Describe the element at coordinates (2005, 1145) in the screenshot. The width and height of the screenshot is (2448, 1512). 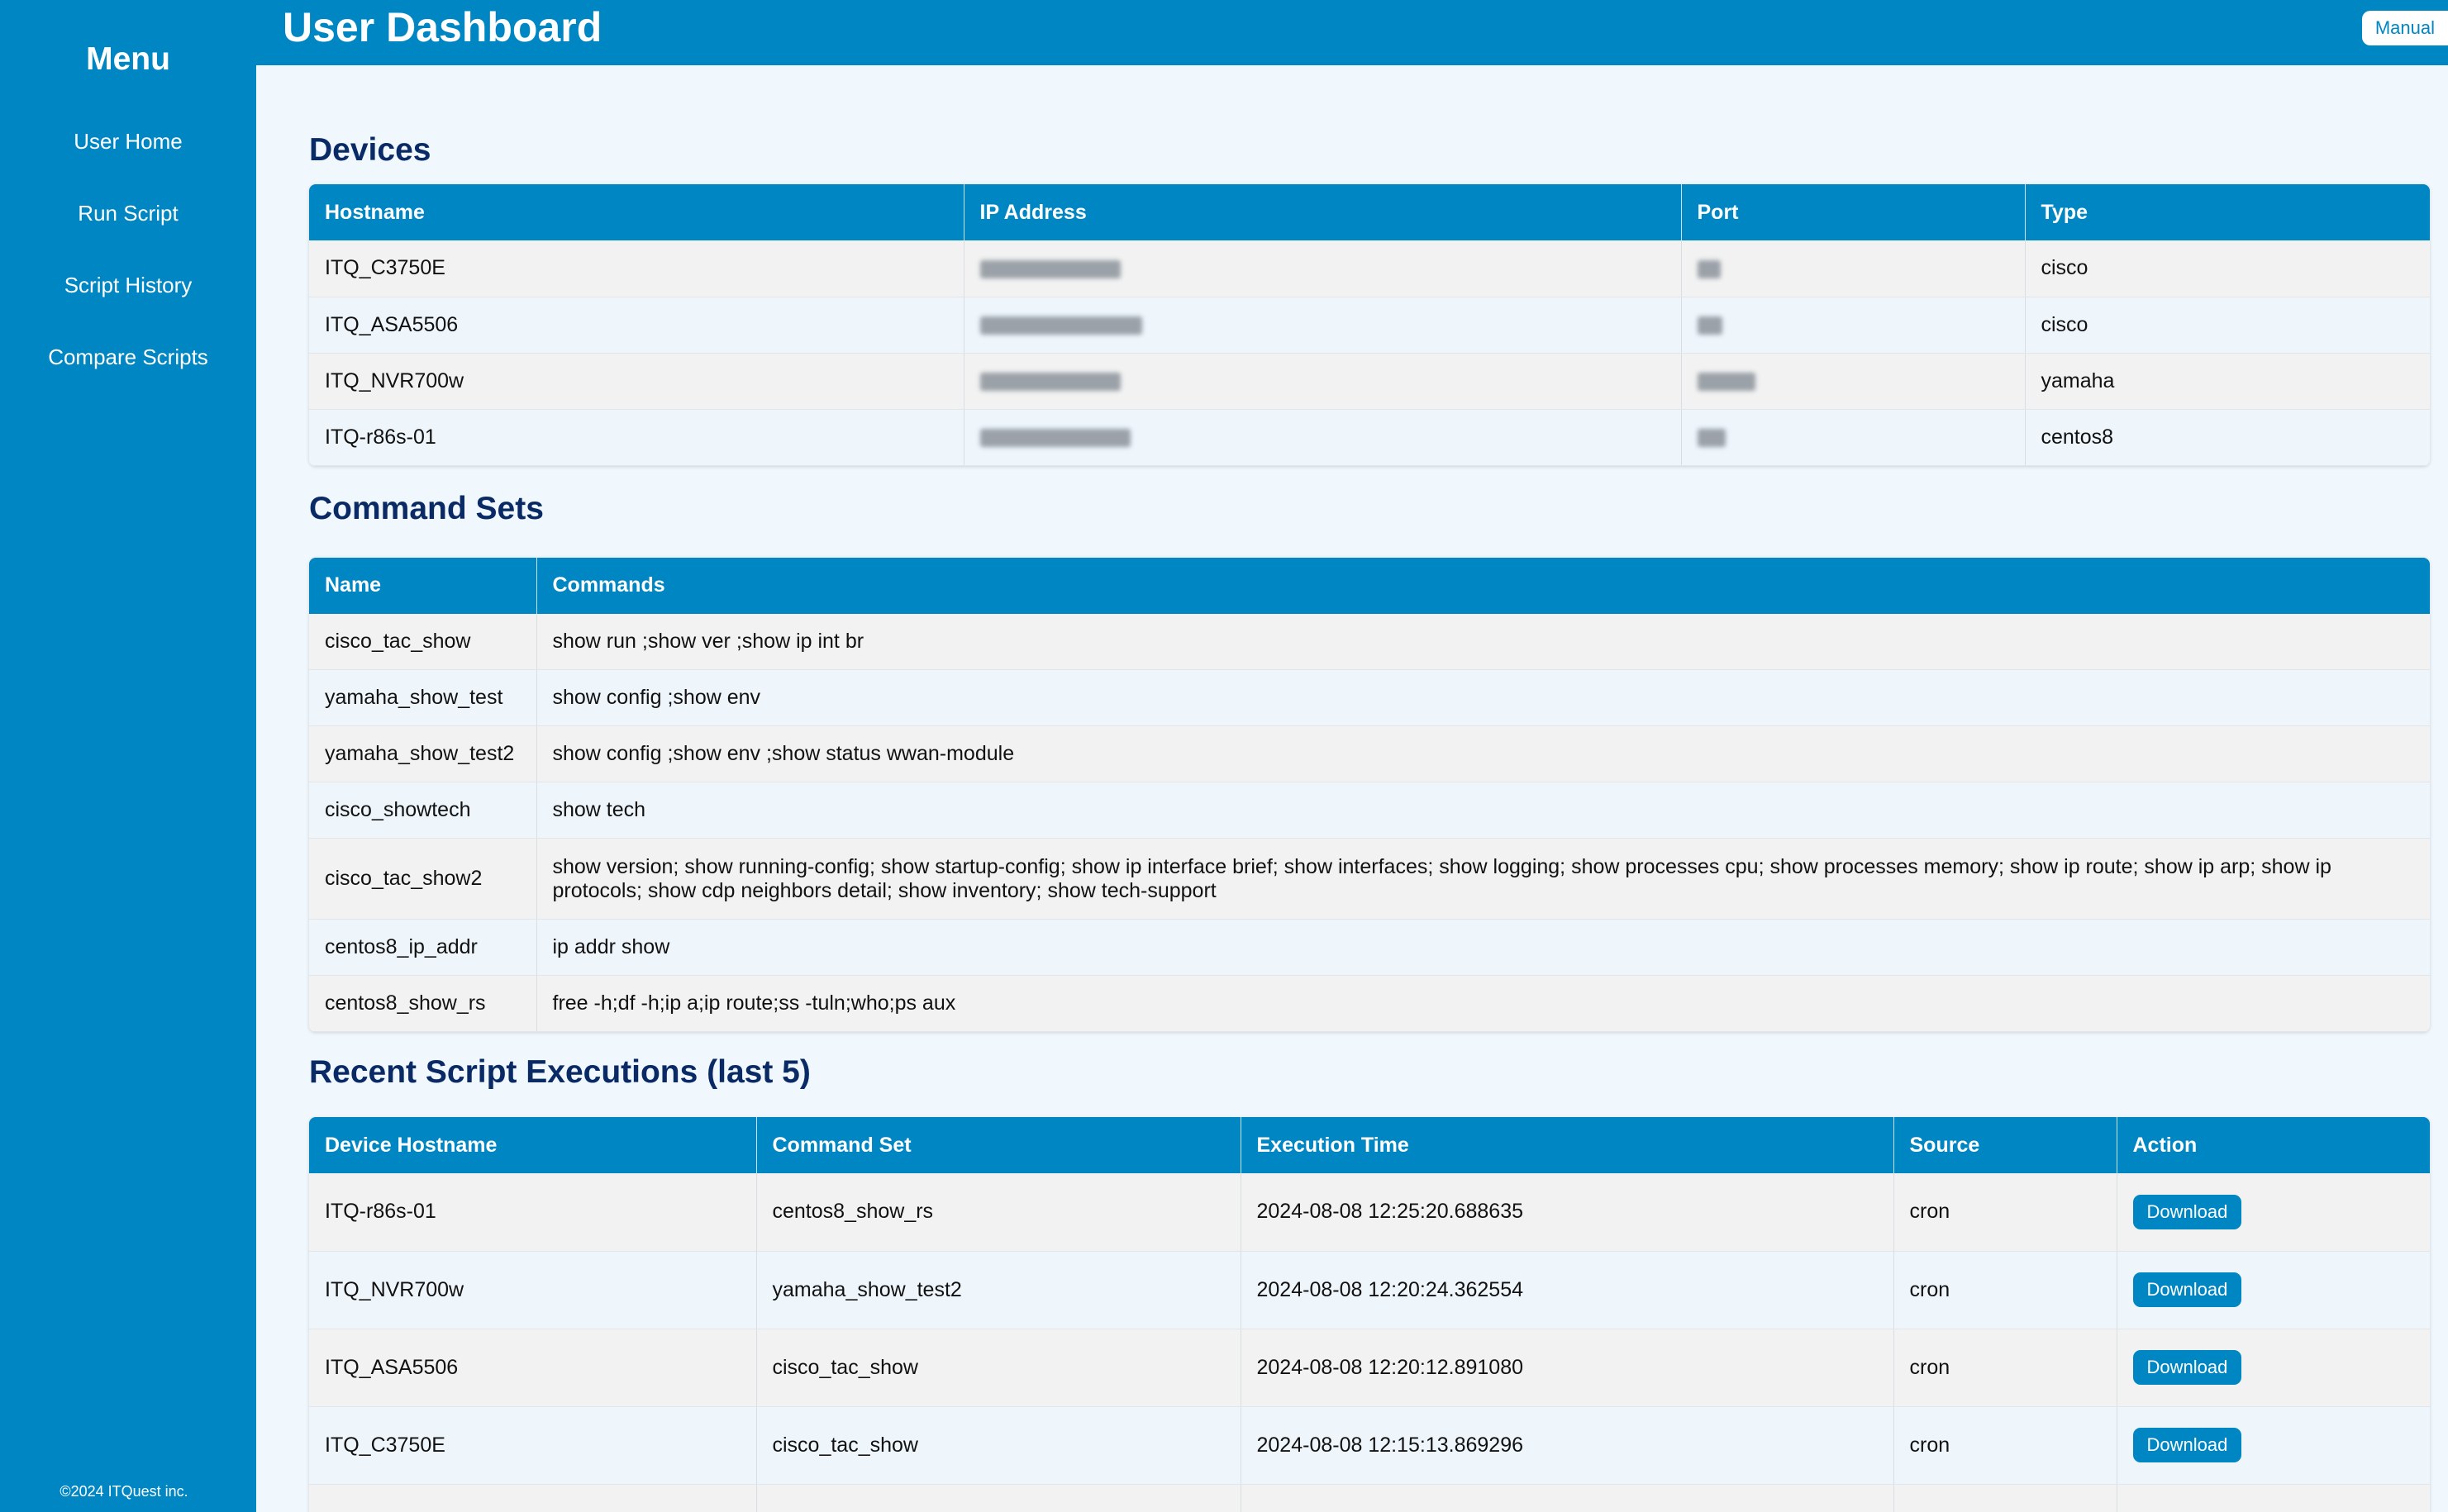
I see `column-header-source: Source` at that location.